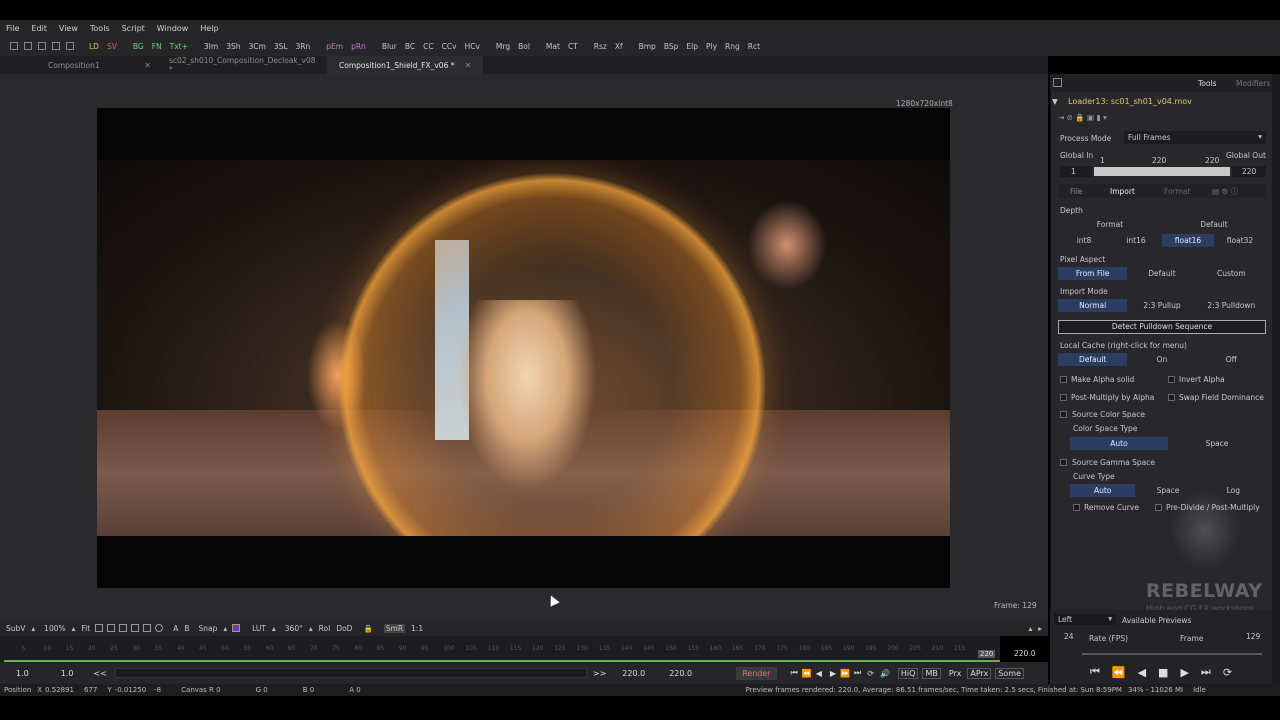 The height and width of the screenshot is (720, 1280). What do you see at coordinates (1063, 414) in the screenshot?
I see `source-color-space-toggle` at bounding box center [1063, 414].